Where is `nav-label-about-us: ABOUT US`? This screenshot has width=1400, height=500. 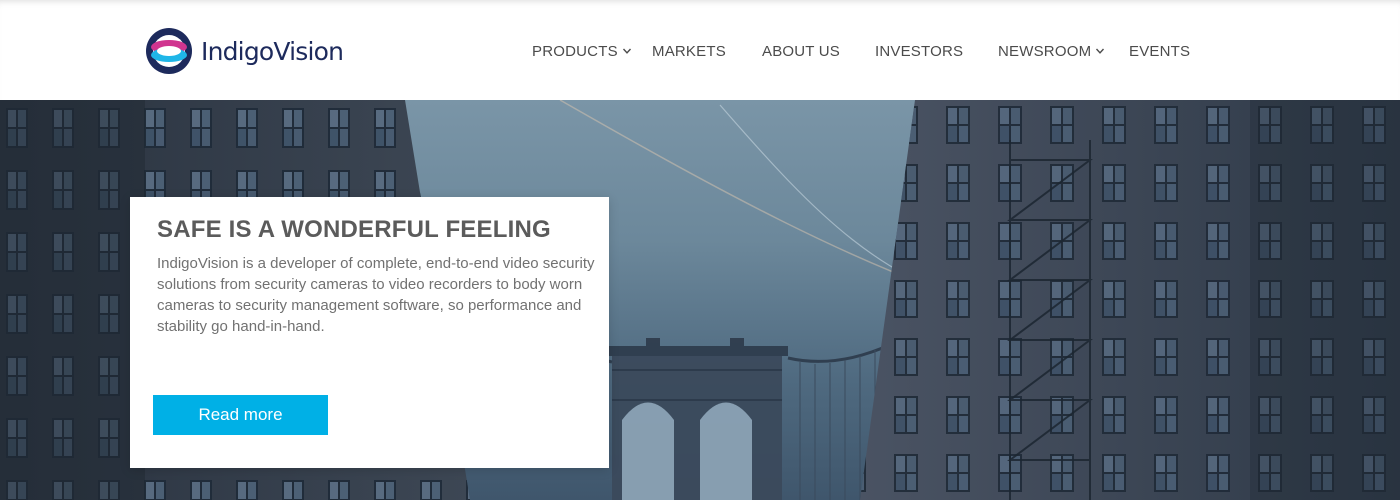 nav-label-about-us: ABOUT US is located at coordinates (801, 51).